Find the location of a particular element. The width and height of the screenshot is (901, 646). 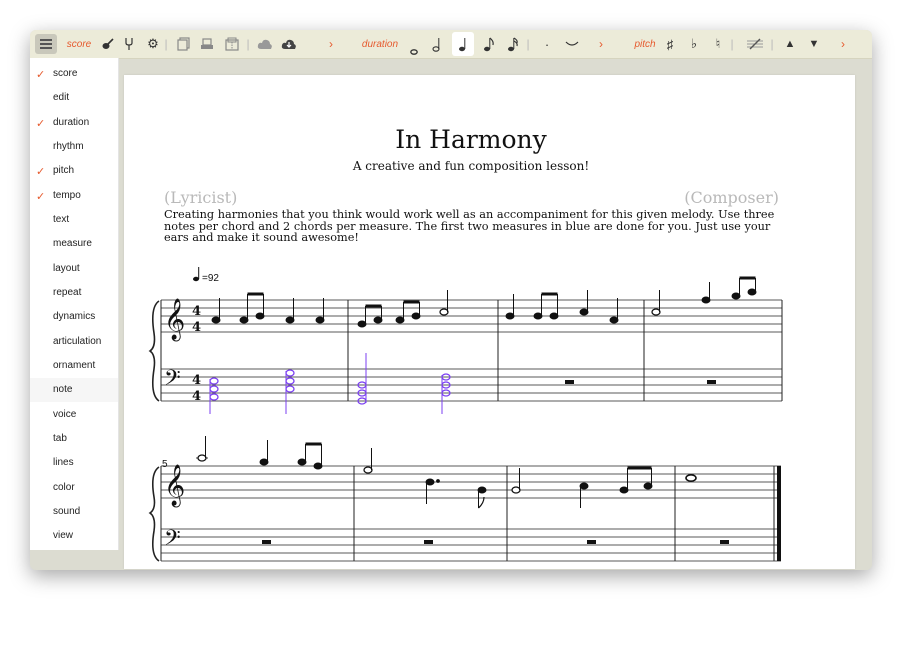

sidebar-item-lines: lines is located at coordinates (74, 463).